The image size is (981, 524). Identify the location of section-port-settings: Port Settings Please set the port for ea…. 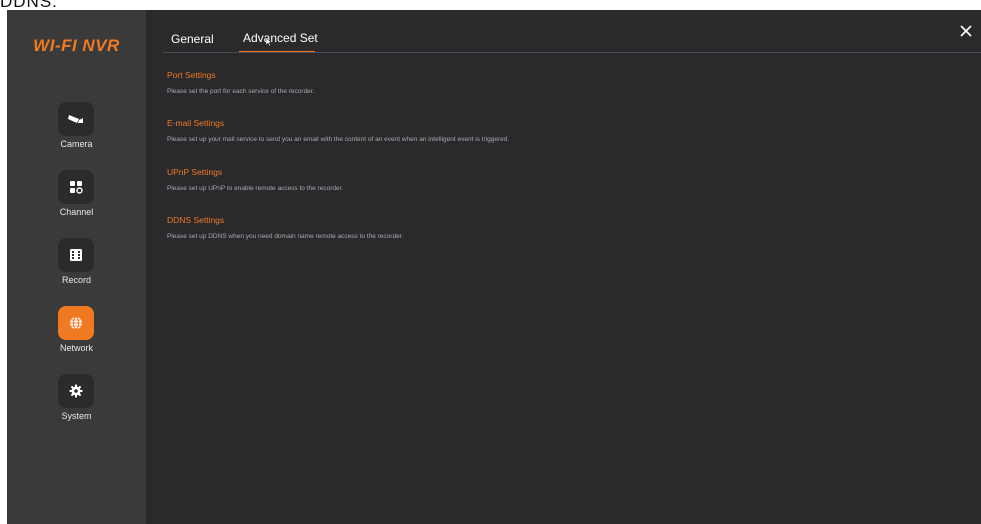
(240, 82).